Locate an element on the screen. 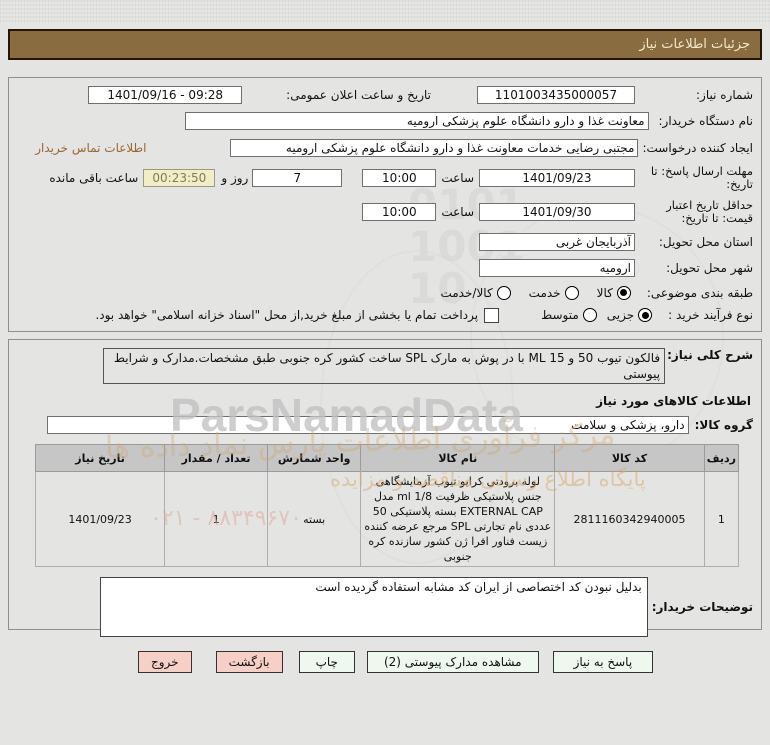  goods-section-title: اطلاعات کالاهای مورد نیاز is located at coordinates (673, 401).